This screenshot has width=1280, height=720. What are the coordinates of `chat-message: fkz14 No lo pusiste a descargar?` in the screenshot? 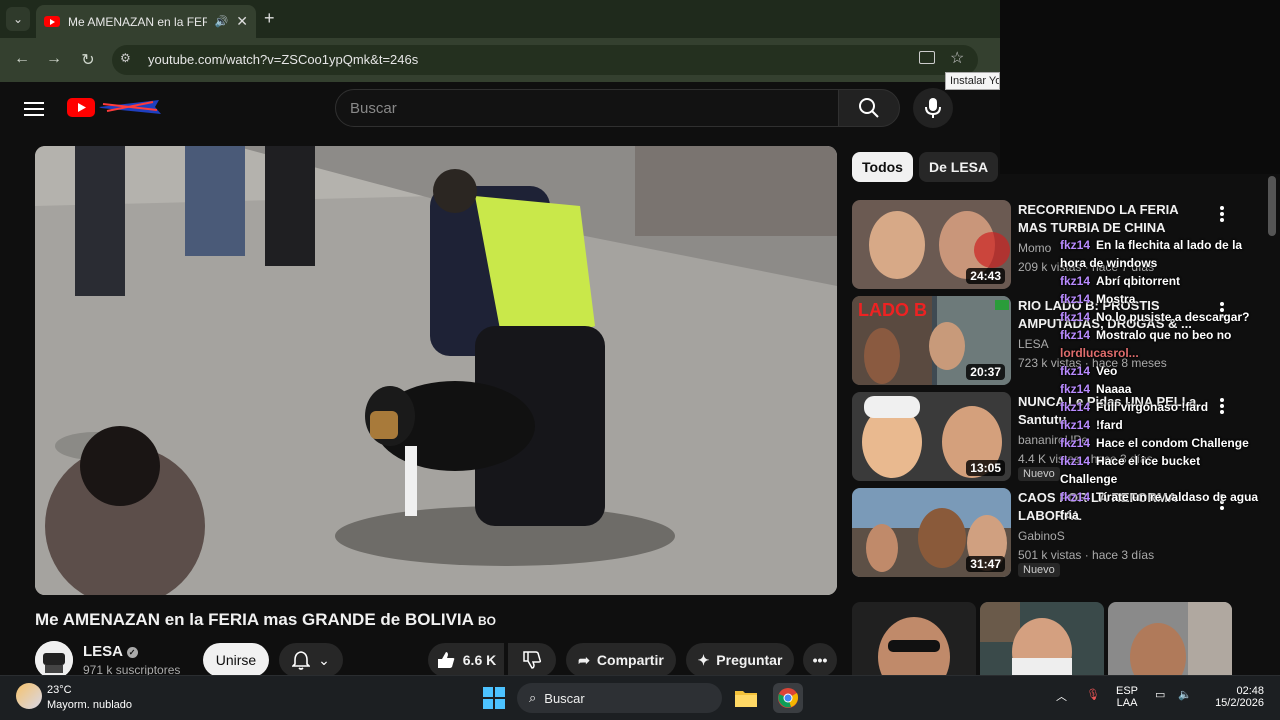 It's located at (1155, 317).